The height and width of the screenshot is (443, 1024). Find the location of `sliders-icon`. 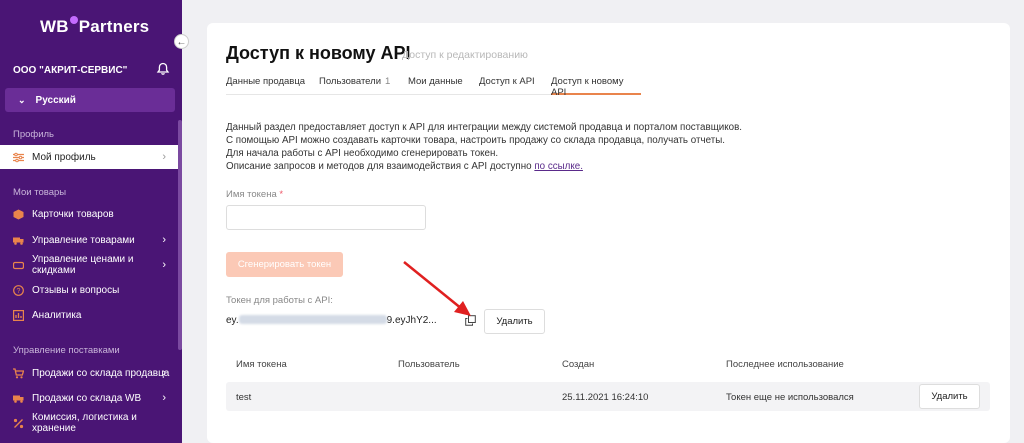

sliders-icon is located at coordinates (18, 157).